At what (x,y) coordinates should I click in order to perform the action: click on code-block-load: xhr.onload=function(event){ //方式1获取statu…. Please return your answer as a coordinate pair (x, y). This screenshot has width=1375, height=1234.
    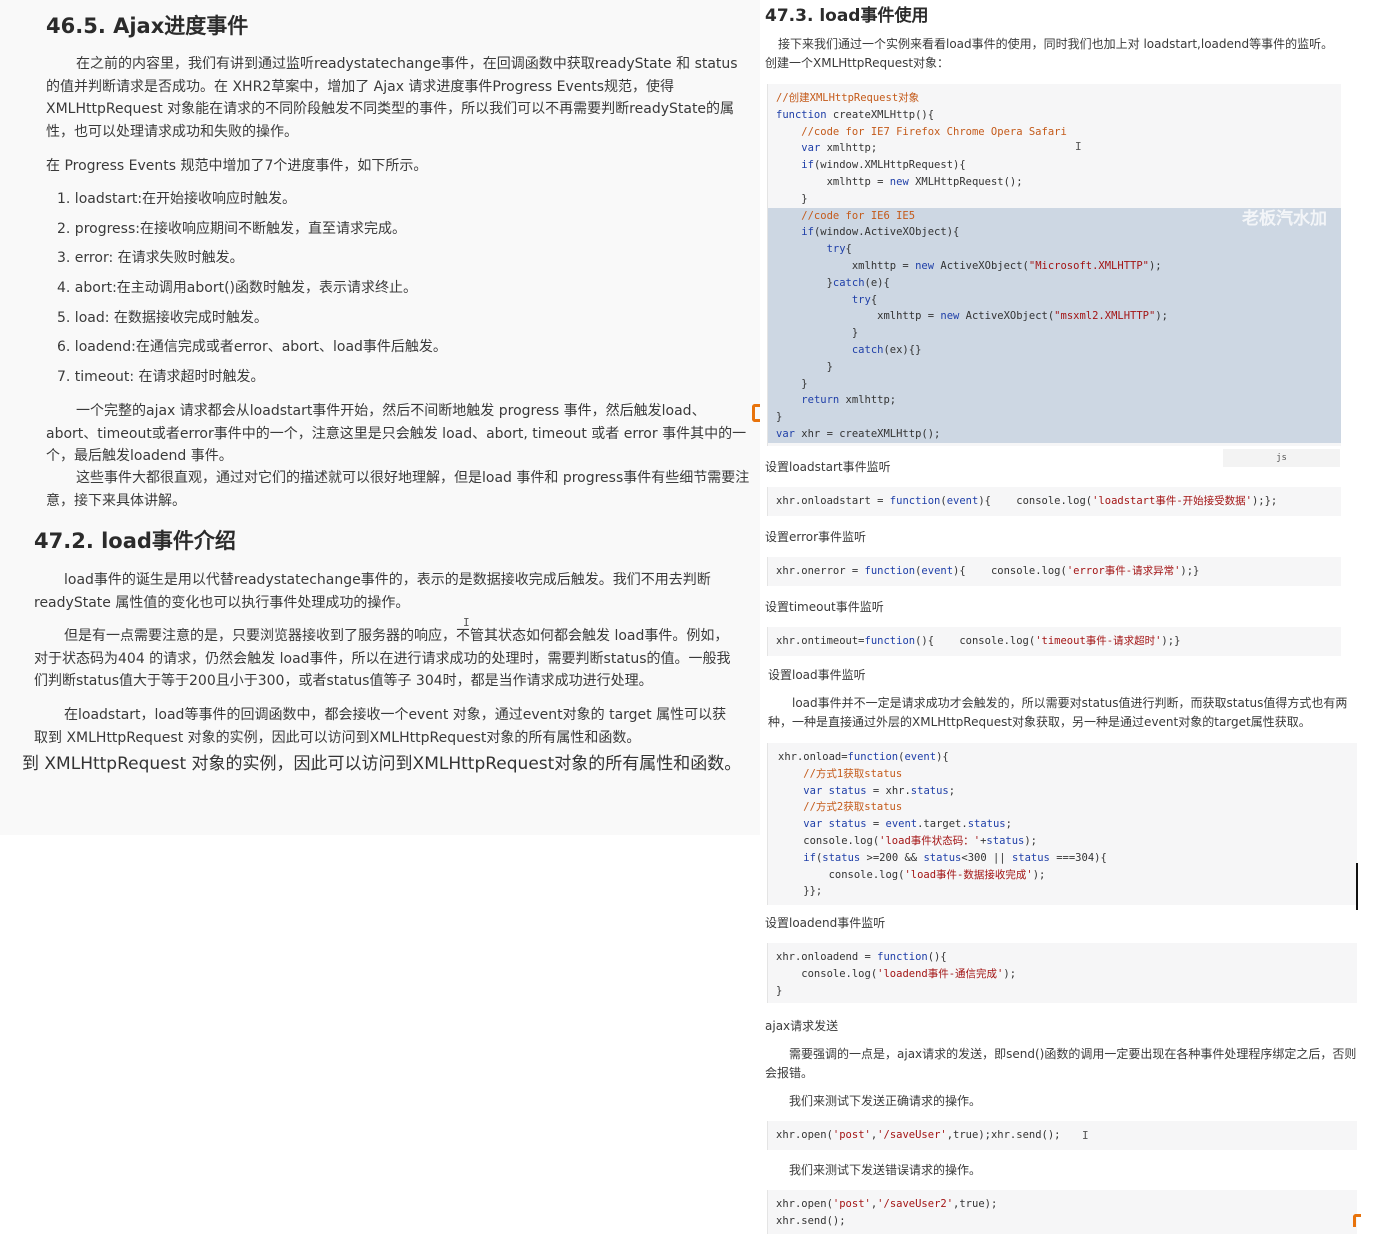
    Looking at the image, I should click on (1062, 824).